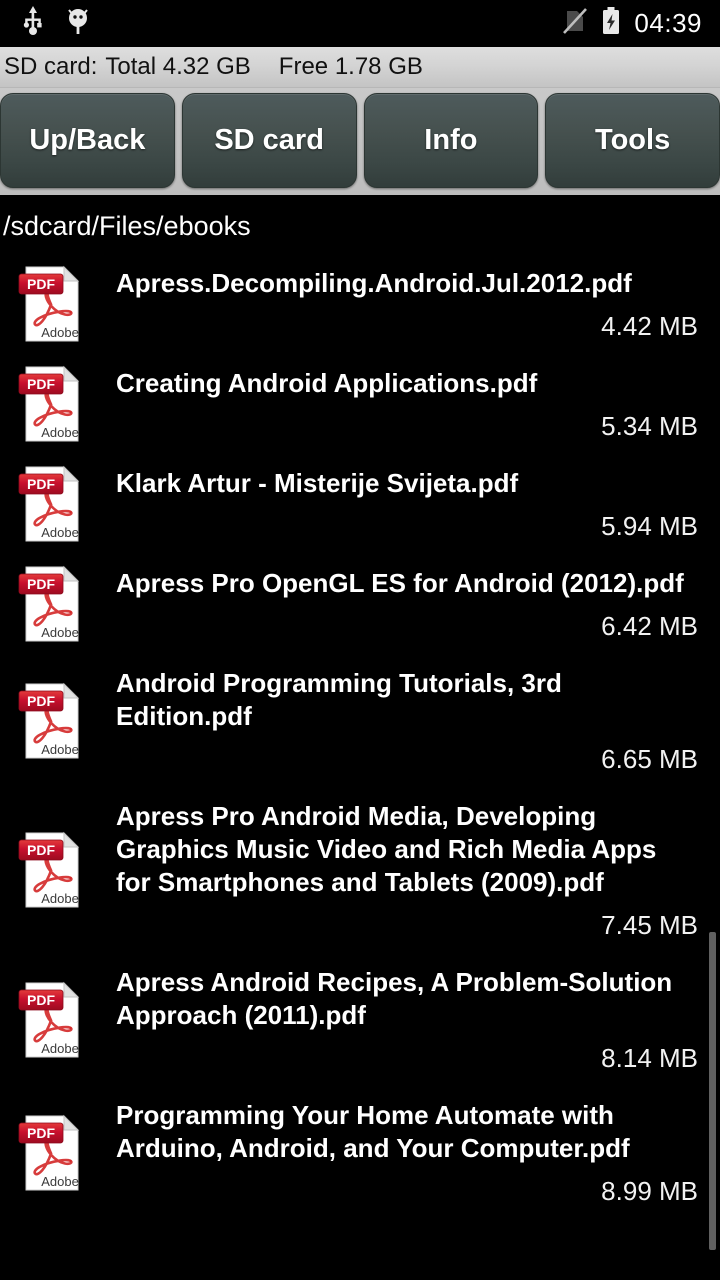  I want to click on android-debug-icon, so click(78, 23).